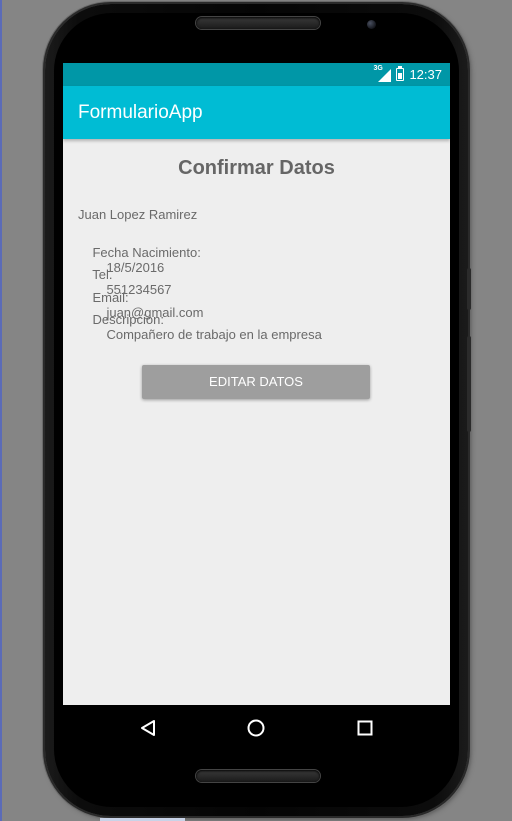 The width and height of the screenshot is (512, 821). Describe the element at coordinates (256, 74) in the screenshot. I see `status-bar: 3G 12:37` at that location.